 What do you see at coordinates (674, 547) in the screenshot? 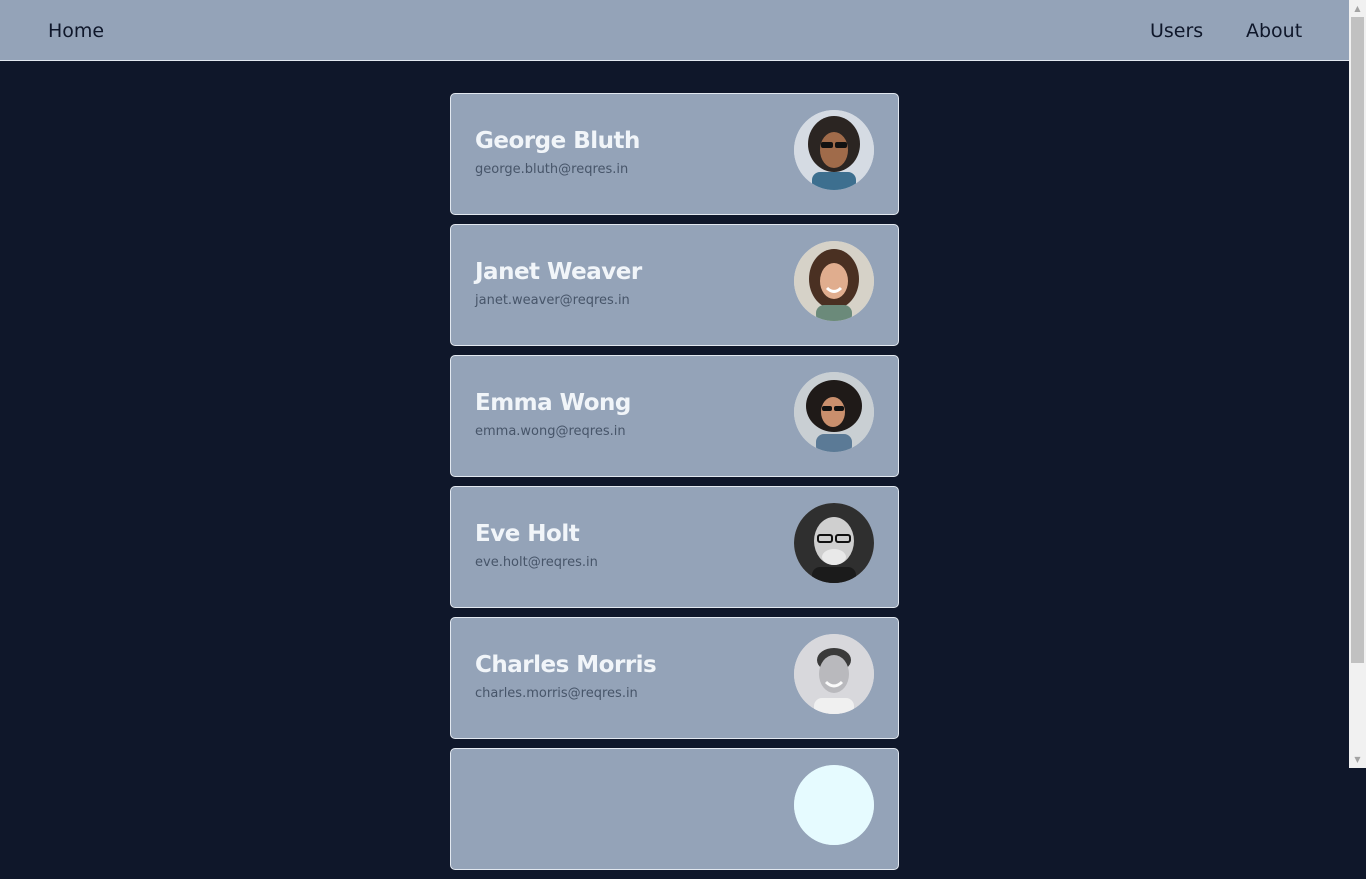
I see `user-card: Eve Holt eve.holt@reqres.in` at bounding box center [674, 547].